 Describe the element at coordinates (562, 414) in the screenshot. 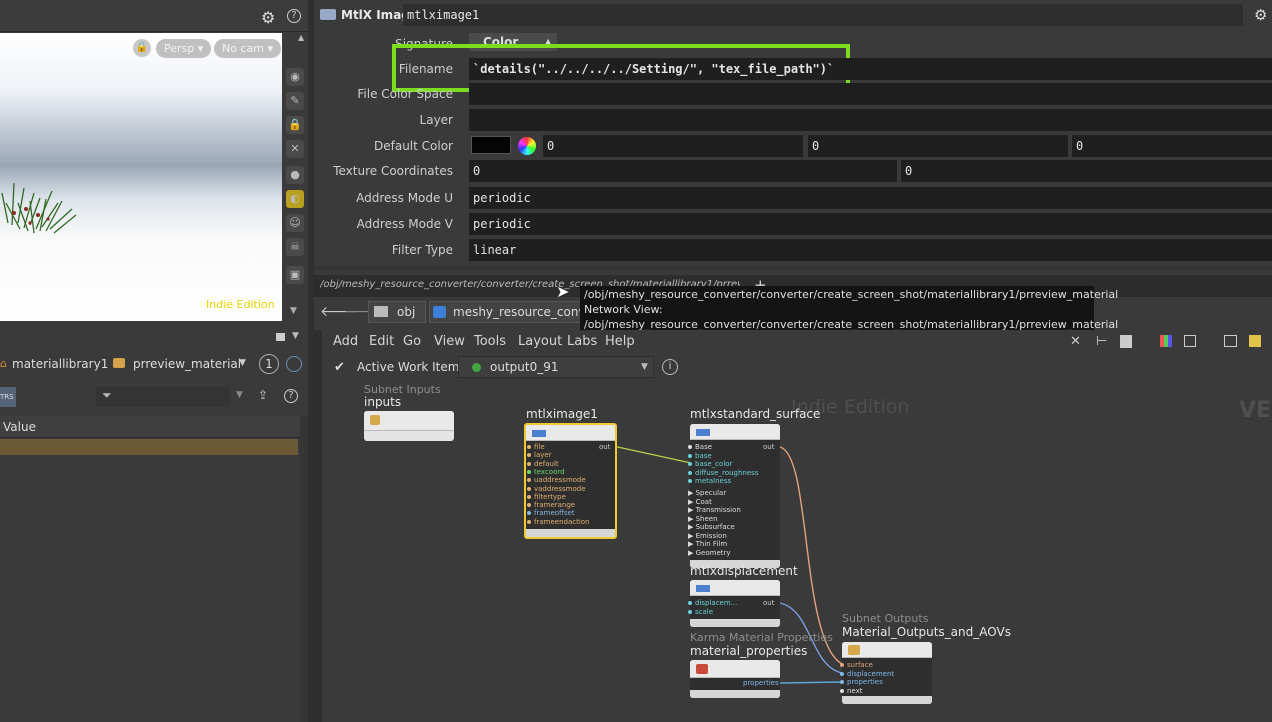

I see `image-node-title: mtlximage1` at that location.